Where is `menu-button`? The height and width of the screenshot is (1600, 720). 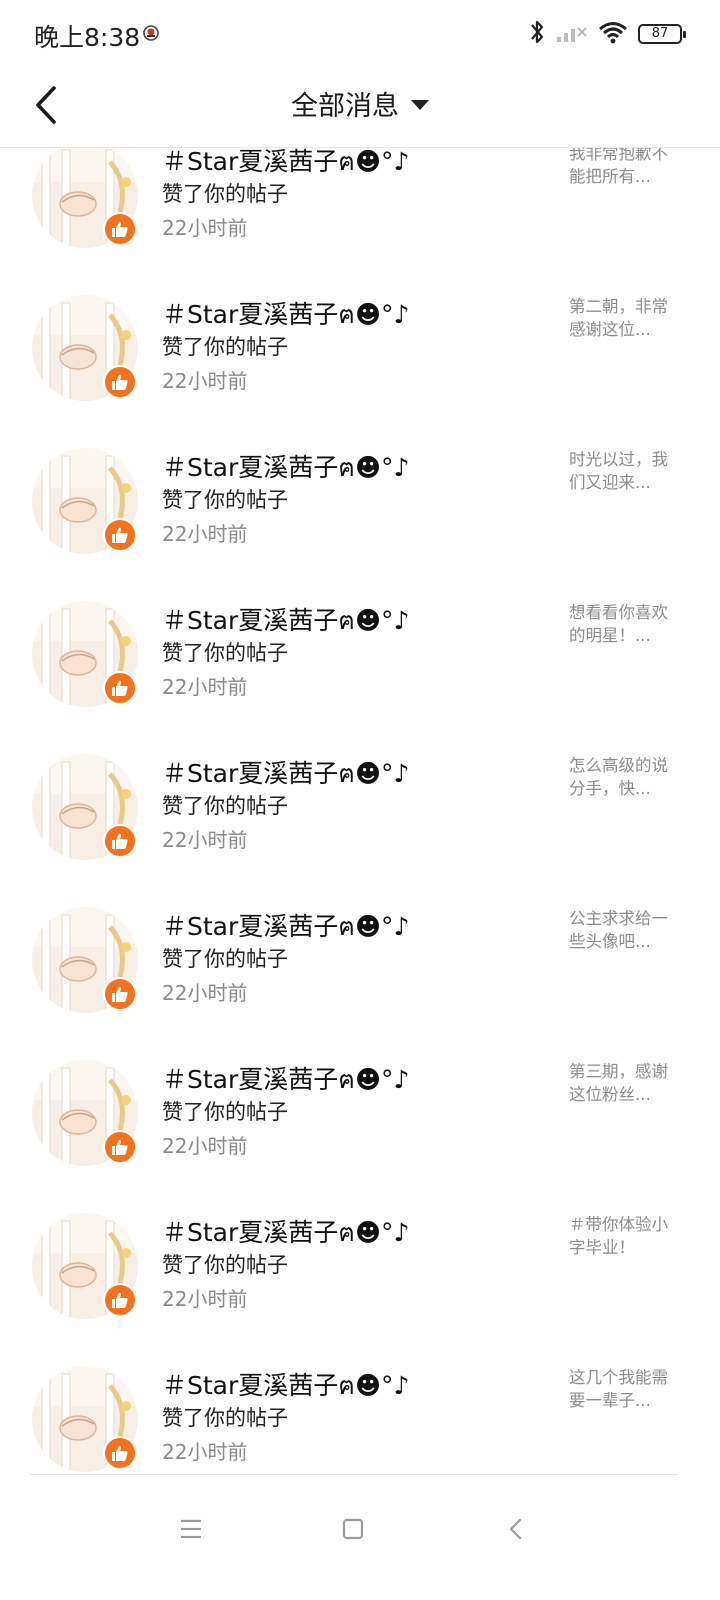
menu-button is located at coordinates (191, 1529).